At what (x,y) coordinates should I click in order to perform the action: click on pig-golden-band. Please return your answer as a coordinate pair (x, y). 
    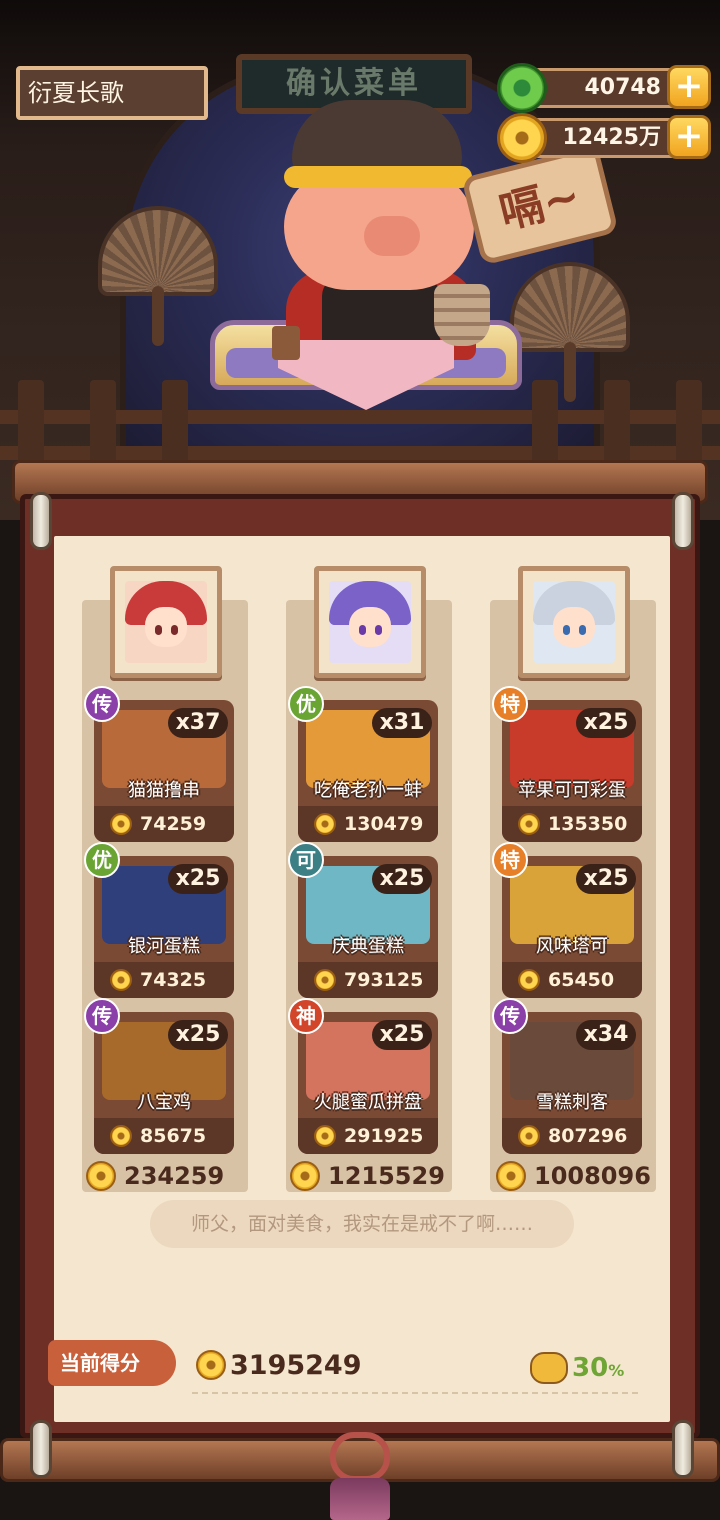
    Looking at the image, I should click on (378, 177).